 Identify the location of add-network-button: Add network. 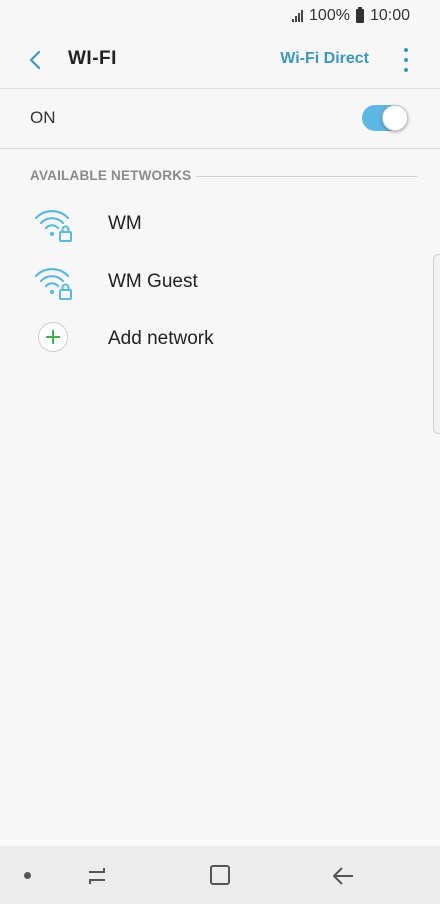
(215, 339).